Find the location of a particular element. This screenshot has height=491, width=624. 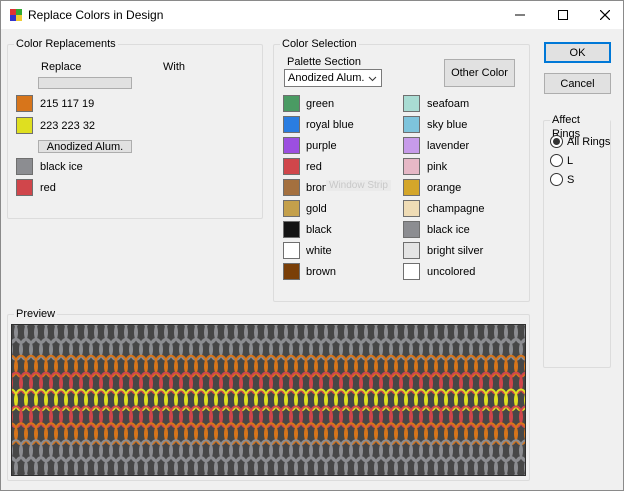

close-button is located at coordinates (603, 15).